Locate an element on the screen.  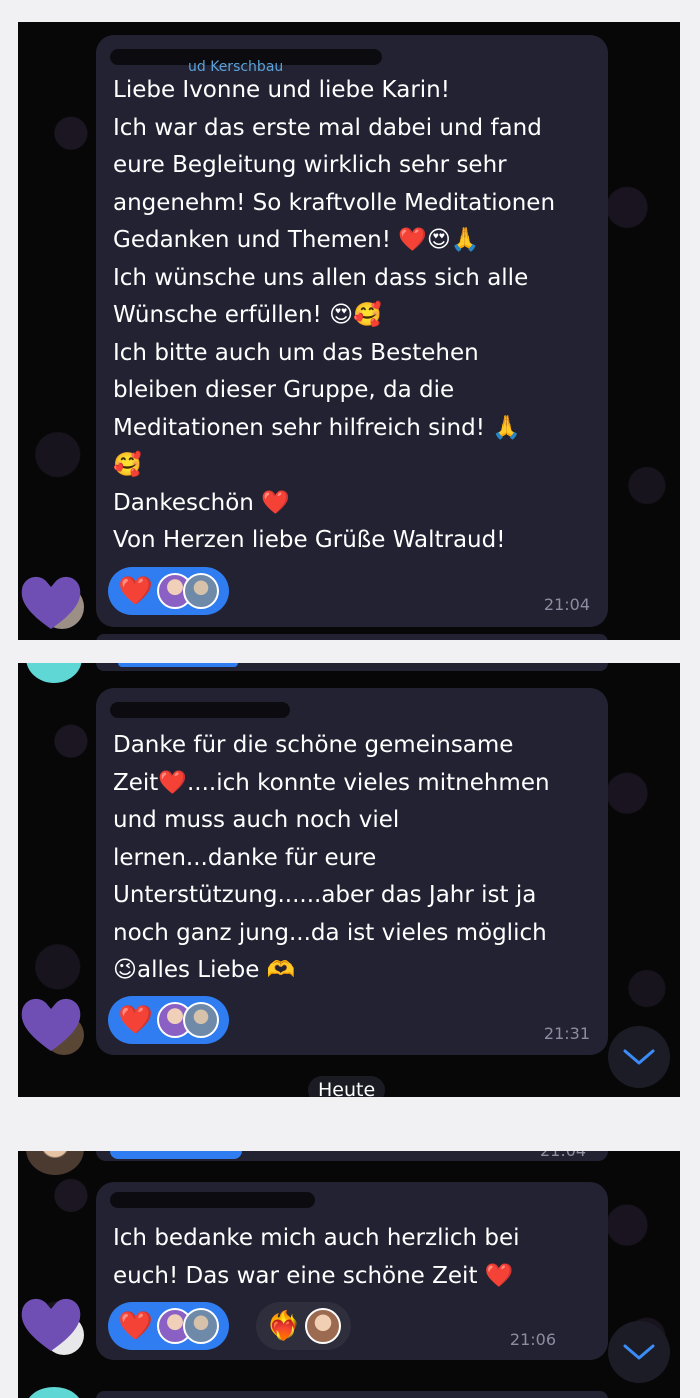
message-line: angenehm! So kraftvolle Meditationen is located at coordinates (334, 202).